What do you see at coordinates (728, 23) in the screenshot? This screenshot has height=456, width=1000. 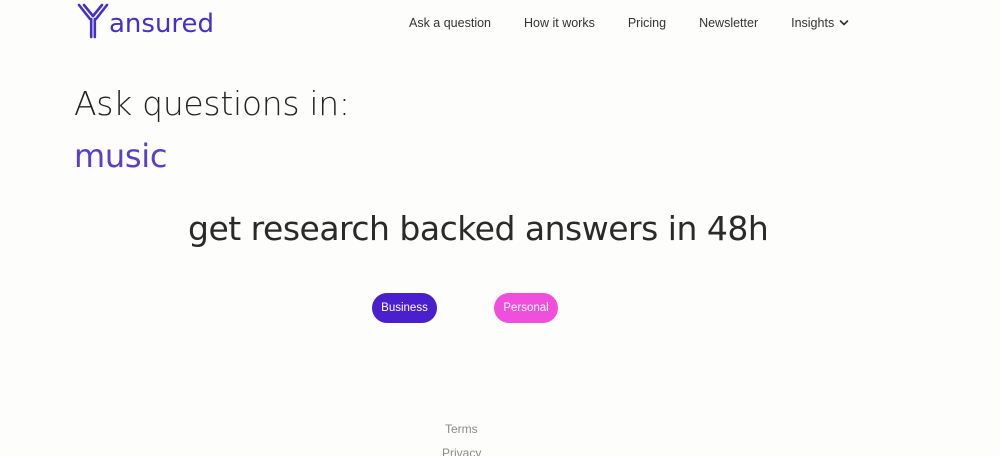 I see `nav-newsletter: Newsletter` at bounding box center [728, 23].